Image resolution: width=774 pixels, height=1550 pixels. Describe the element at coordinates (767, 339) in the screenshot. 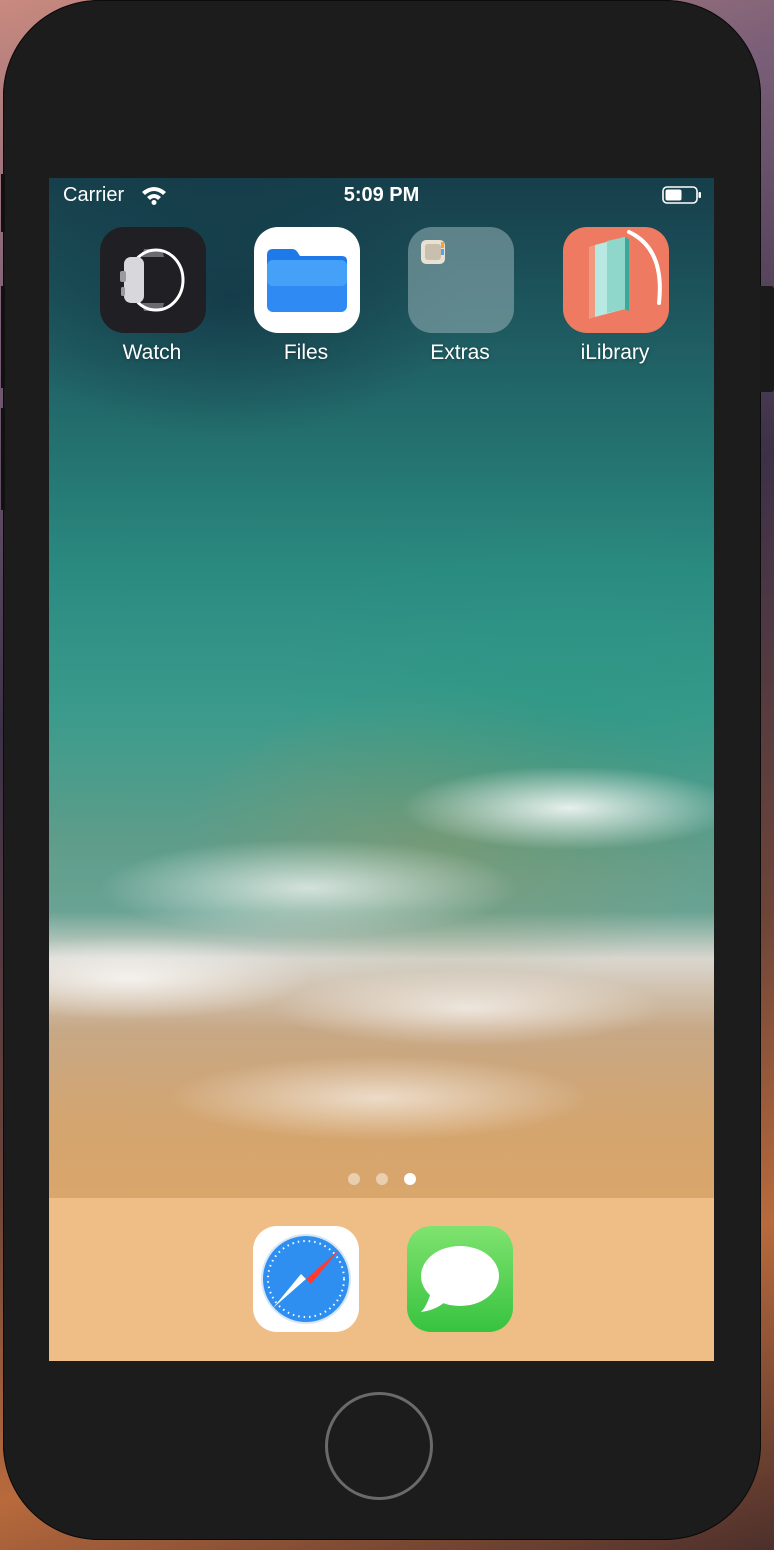

I see `power-button` at that location.